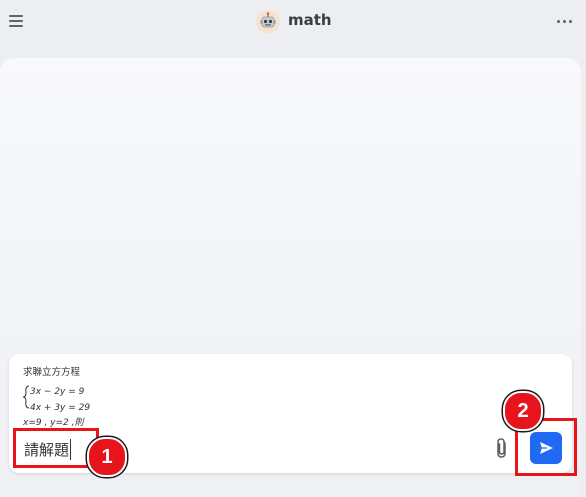 The height and width of the screenshot is (497, 586). What do you see at coordinates (48, 449) in the screenshot?
I see `message-input-text: 請解題` at bounding box center [48, 449].